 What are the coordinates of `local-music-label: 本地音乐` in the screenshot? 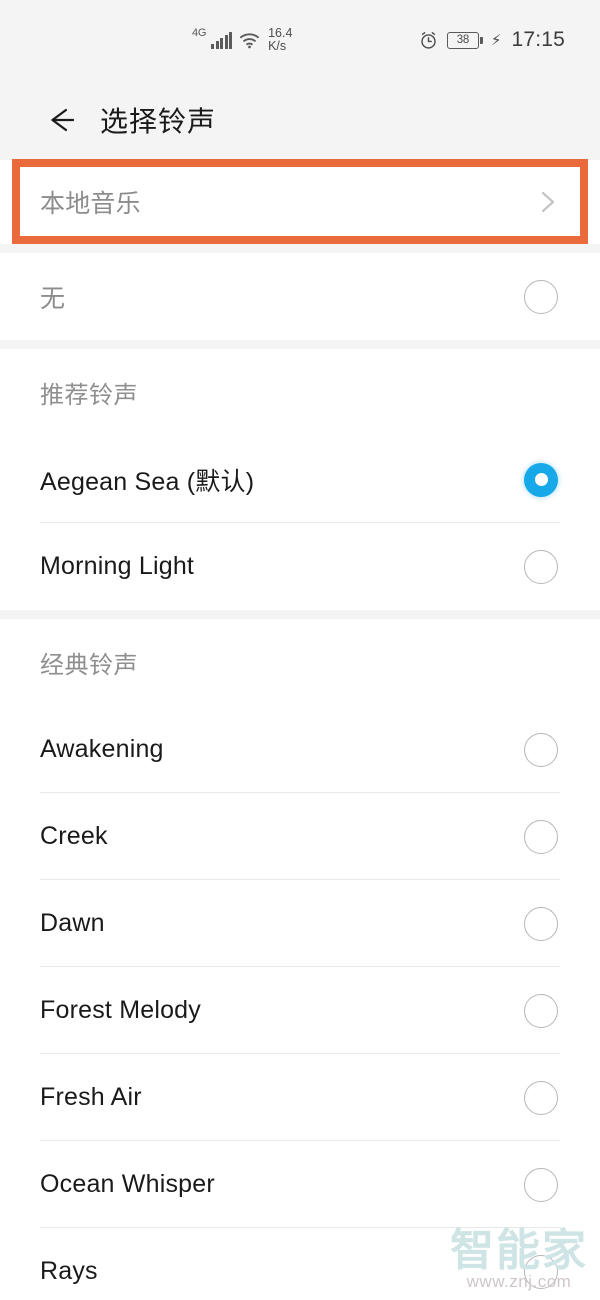 It's located at (90, 204).